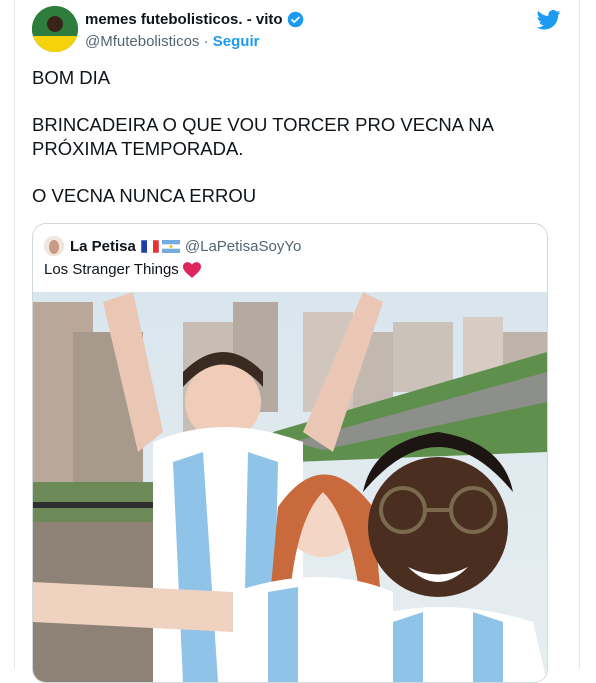 Image resolution: width=596 pixels, height=683 pixels. I want to click on twitter-bird-icon, so click(549, 20).